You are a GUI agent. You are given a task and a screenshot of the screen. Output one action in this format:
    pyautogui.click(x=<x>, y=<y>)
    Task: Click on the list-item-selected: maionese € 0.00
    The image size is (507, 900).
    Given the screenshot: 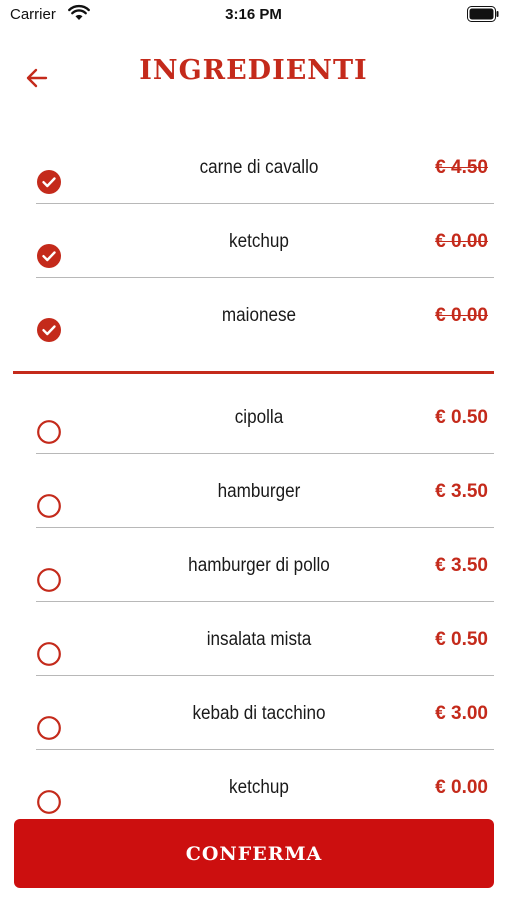 What is the action you would take?
    pyautogui.click(x=253, y=315)
    